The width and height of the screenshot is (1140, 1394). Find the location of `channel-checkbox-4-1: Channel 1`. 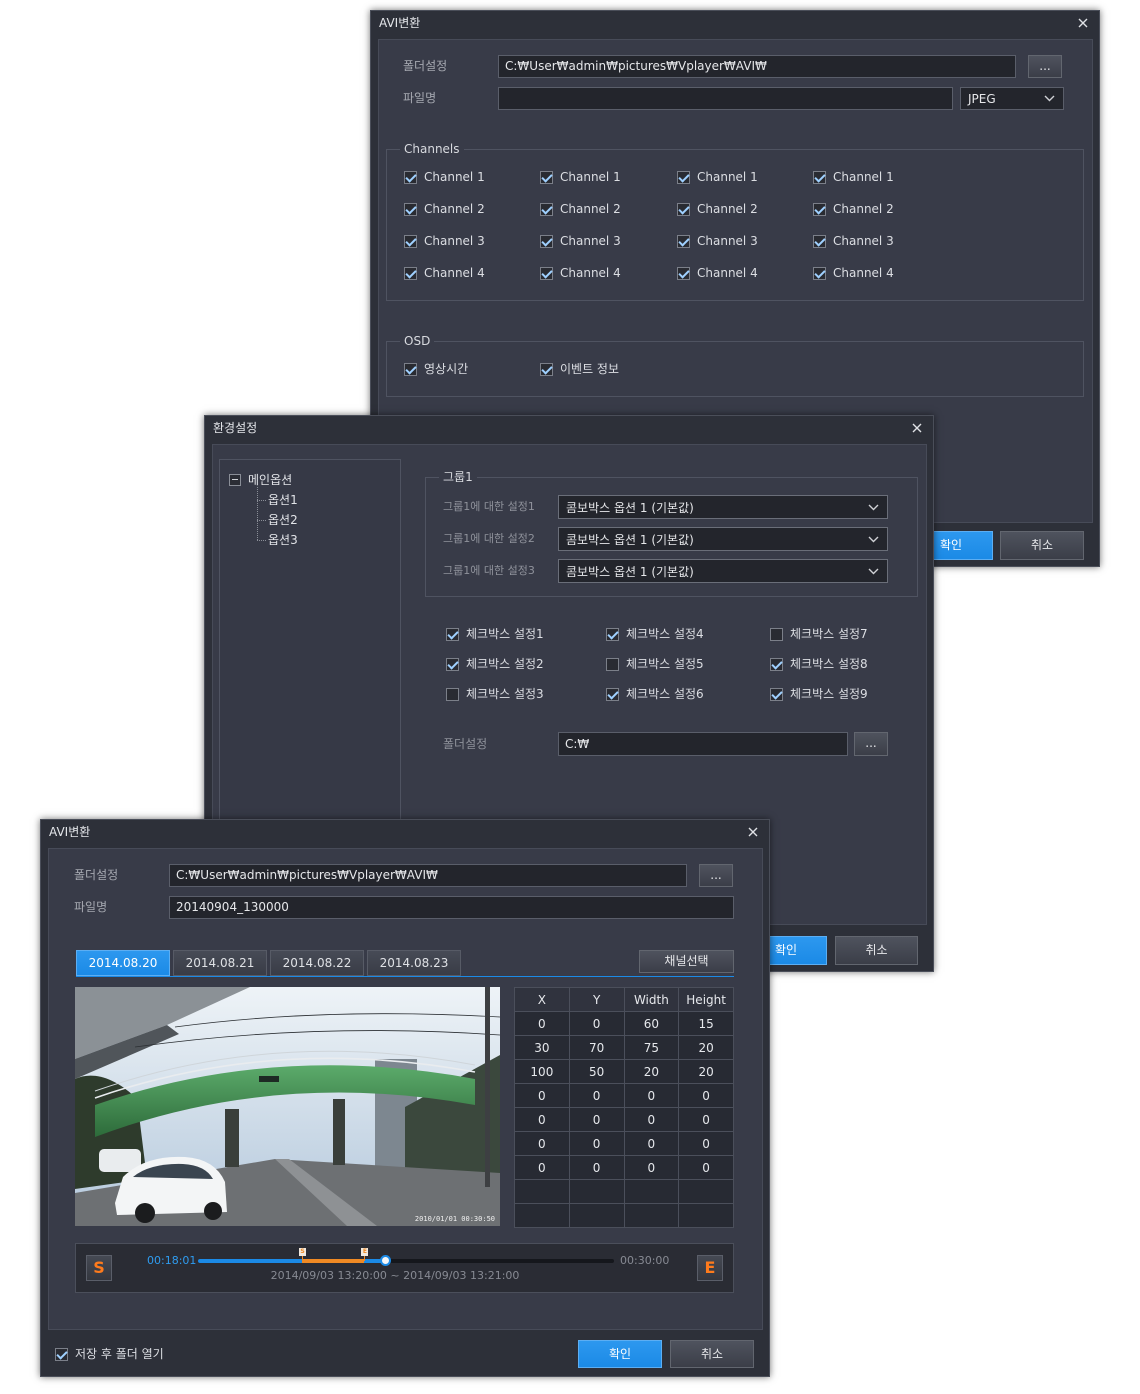

channel-checkbox-4-1: Channel 1 is located at coordinates (881, 177).